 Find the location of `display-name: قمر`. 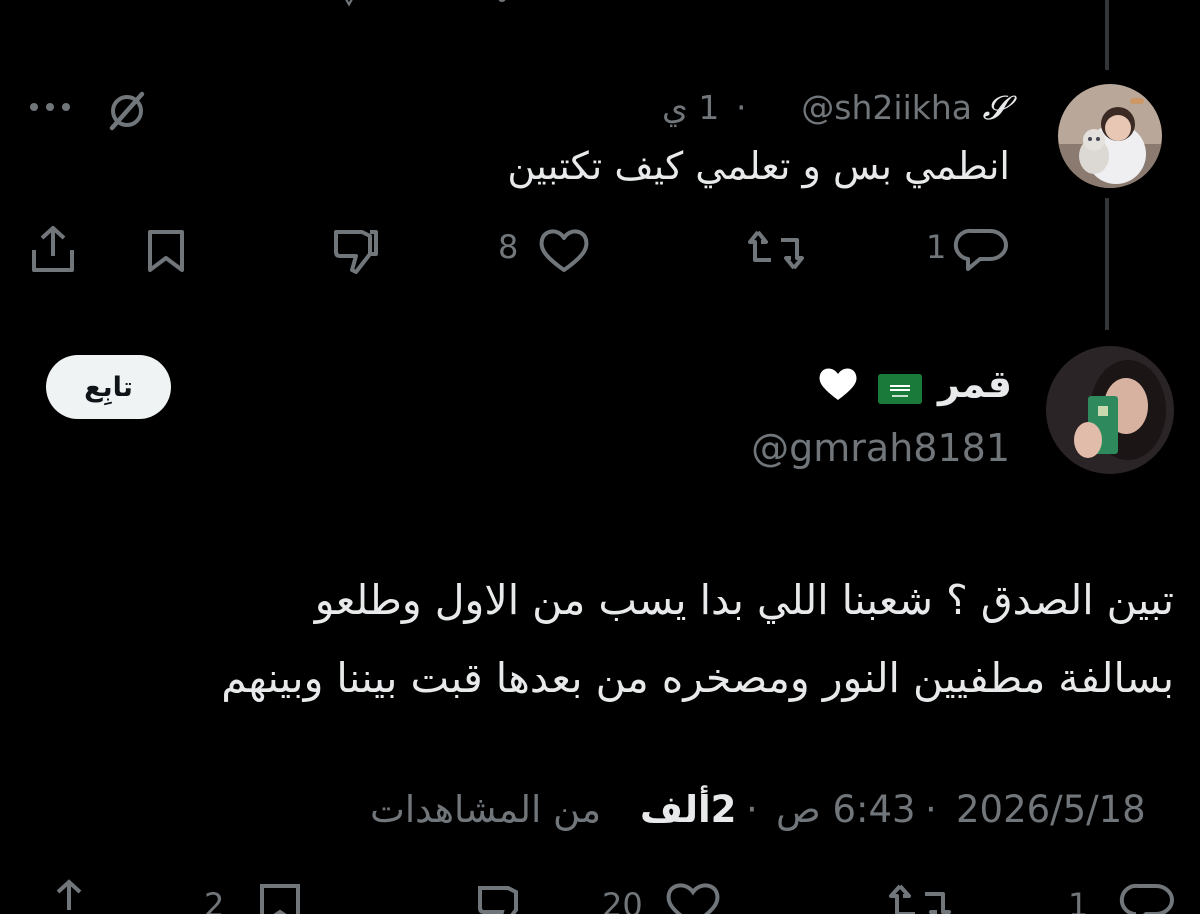

display-name: قمر is located at coordinates (975, 384).